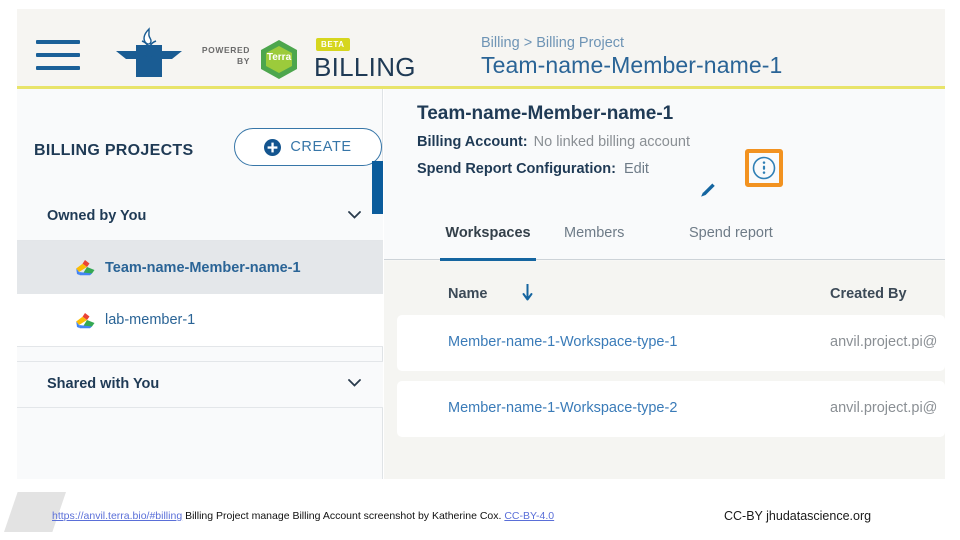 The image size is (960, 540). What do you see at coordinates (103, 384) in the screenshot?
I see `sidebar-group-label: Shared with You` at bounding box center [103, 384].